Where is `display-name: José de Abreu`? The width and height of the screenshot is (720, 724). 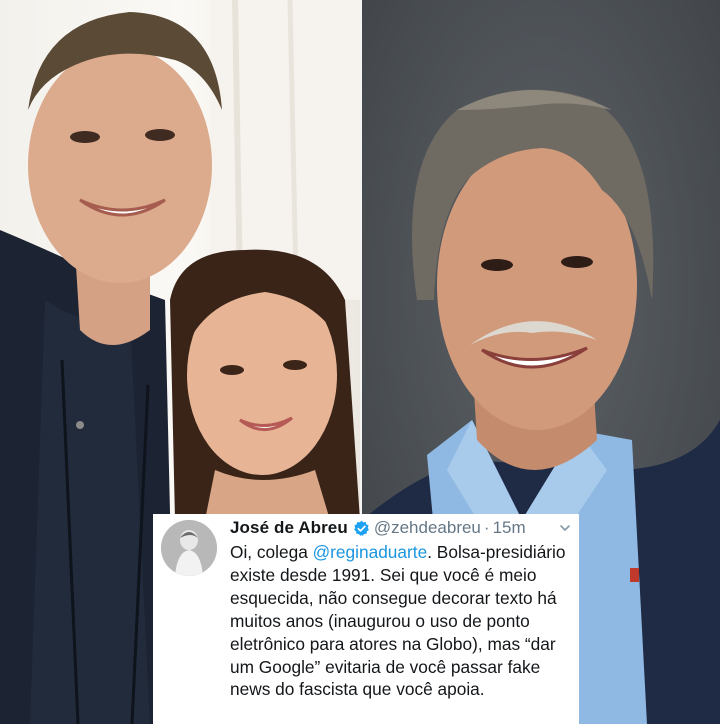
display-name: José de Abreu is located at coordinates (289, 528).